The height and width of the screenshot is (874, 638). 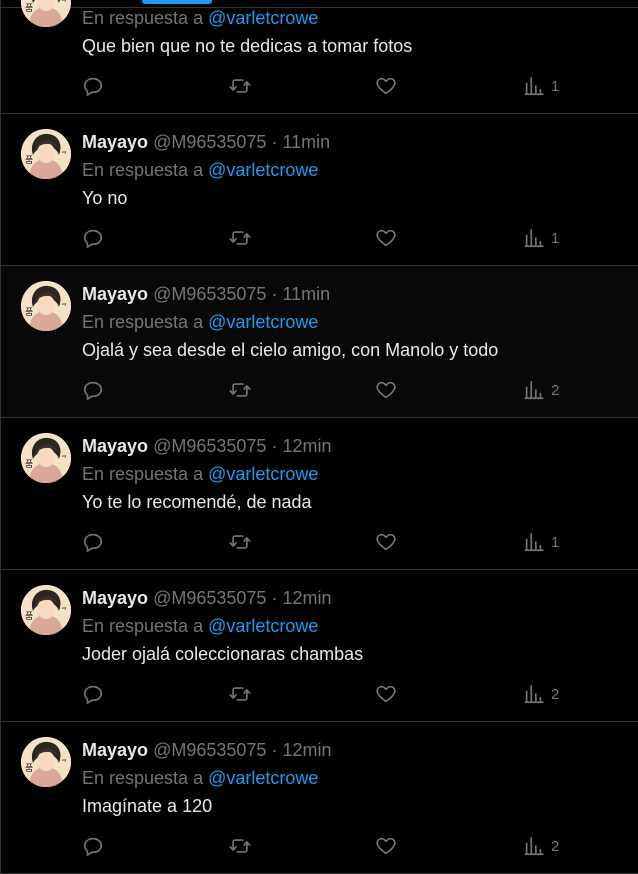 What do you see at coordinates (223, 654) in the screenshot?
I see `tweet-text: Joder ojalá coleccionaras chambas` at bounding box center [223, 654].